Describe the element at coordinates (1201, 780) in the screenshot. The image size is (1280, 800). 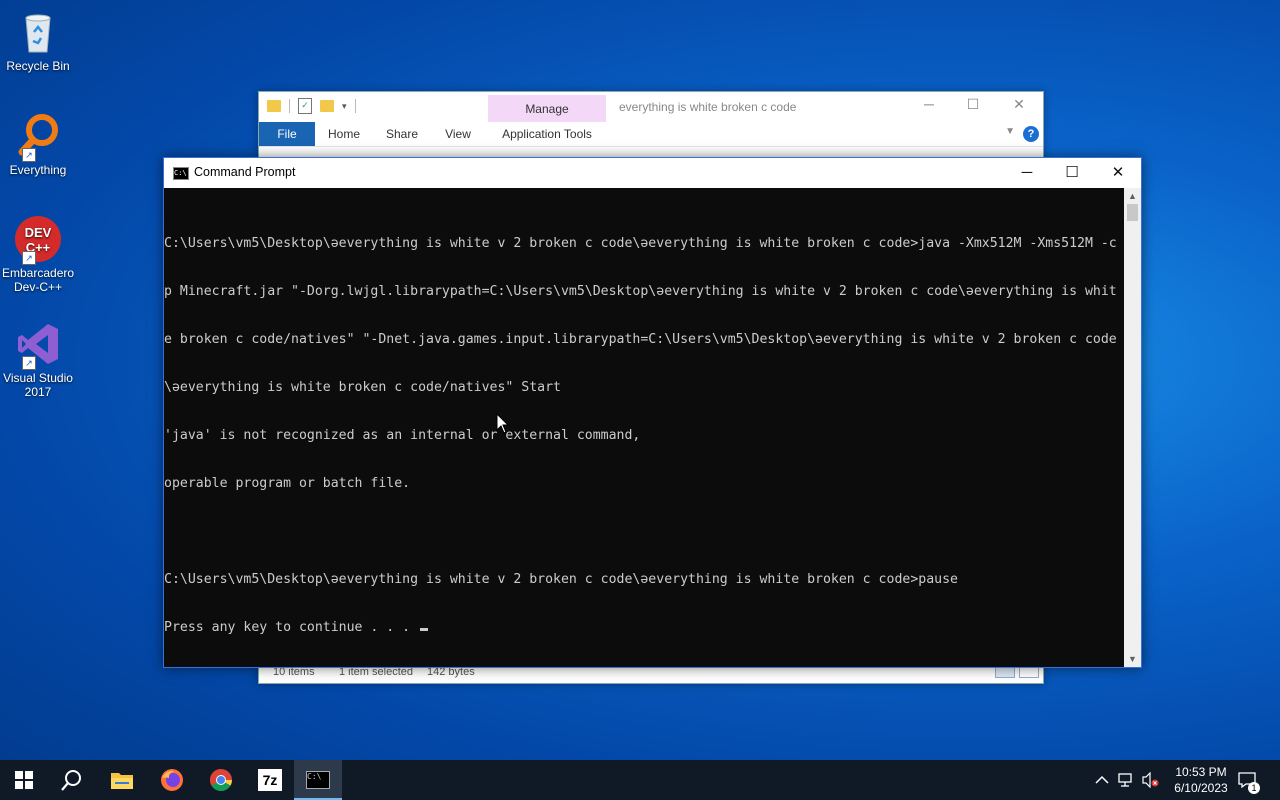
I see `system-clock: 10:53 PM 6/10/2023` at that location.